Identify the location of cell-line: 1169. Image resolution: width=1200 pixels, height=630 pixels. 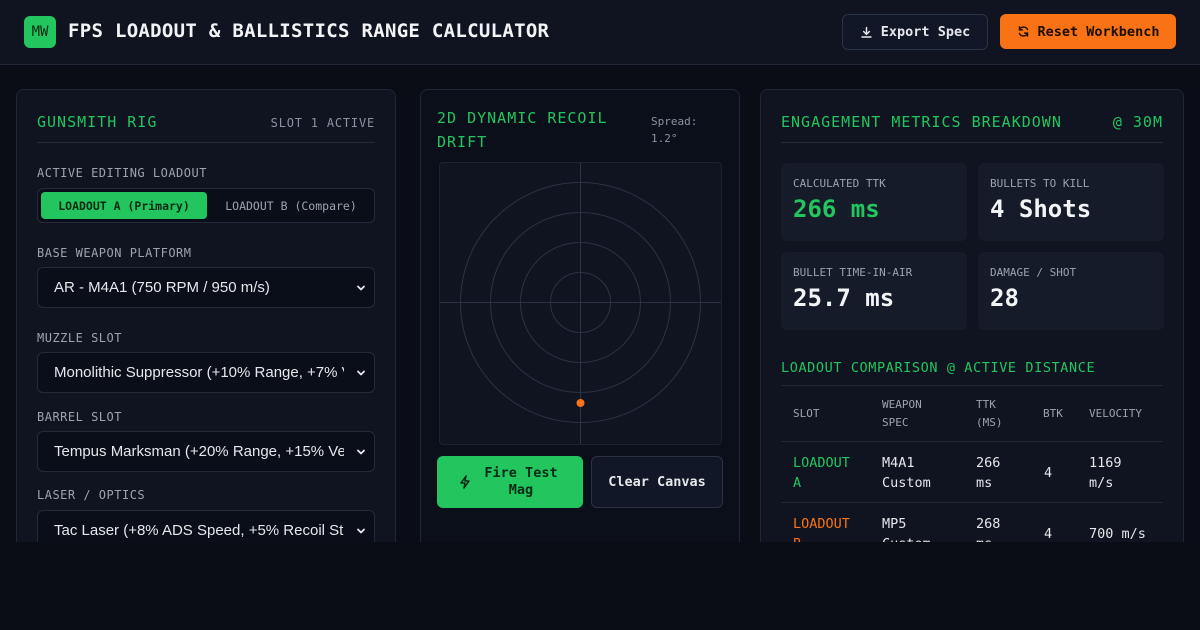
(1105, 463).